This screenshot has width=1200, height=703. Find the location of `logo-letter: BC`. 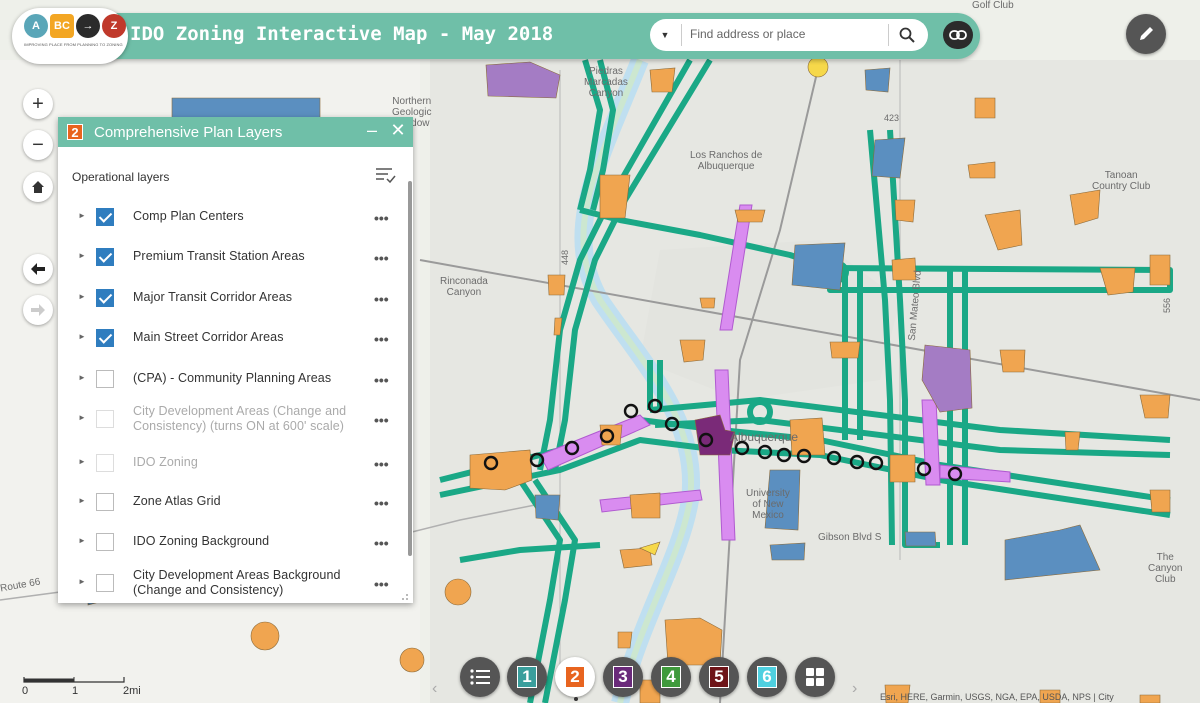

logo-letter: BC is located at coordinates (62, 26).